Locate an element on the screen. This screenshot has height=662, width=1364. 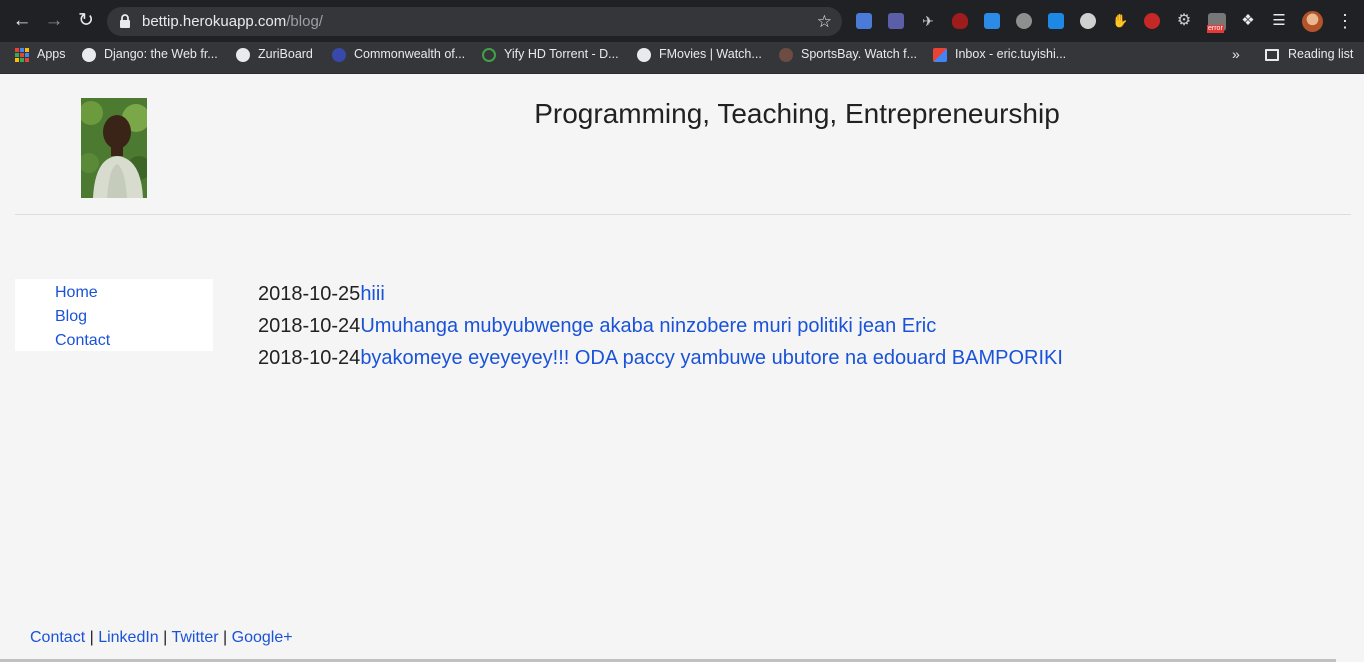
footer-link-googleplus: Google+ is located at coordinates (262, 637).